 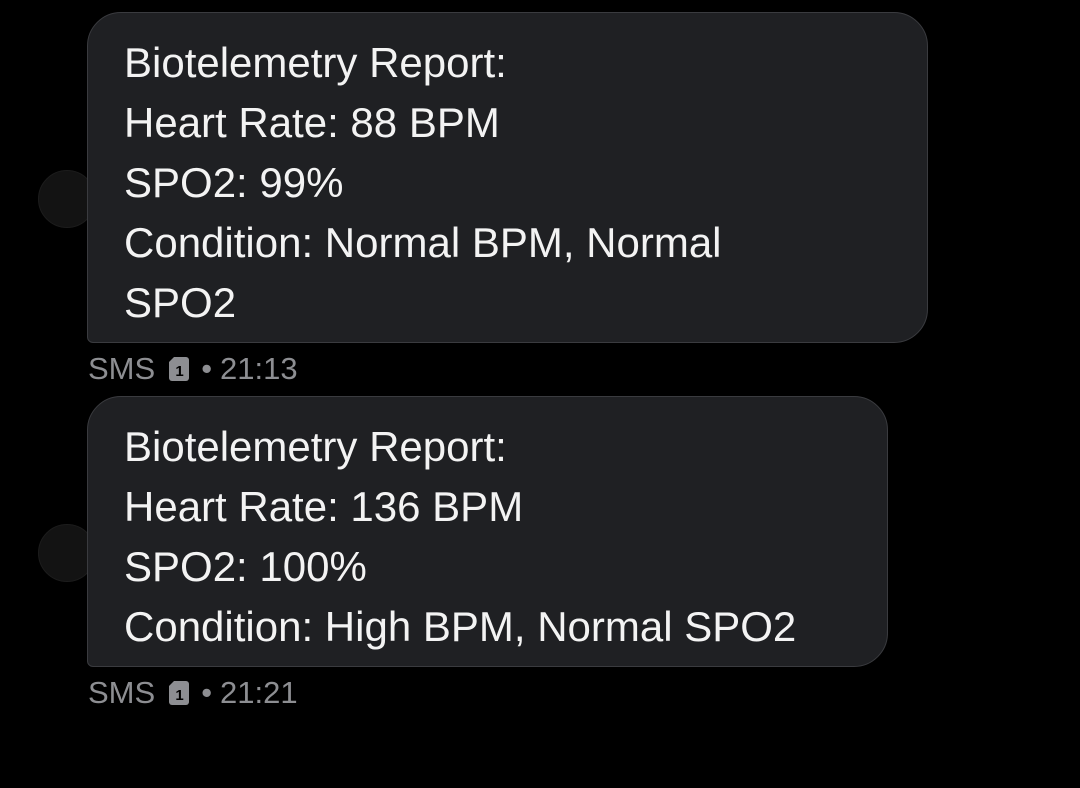 What do you see at coordinates (259, 692) in the screenshot?
I see `timestamp: 21:21` at bounding box center [259, 692].